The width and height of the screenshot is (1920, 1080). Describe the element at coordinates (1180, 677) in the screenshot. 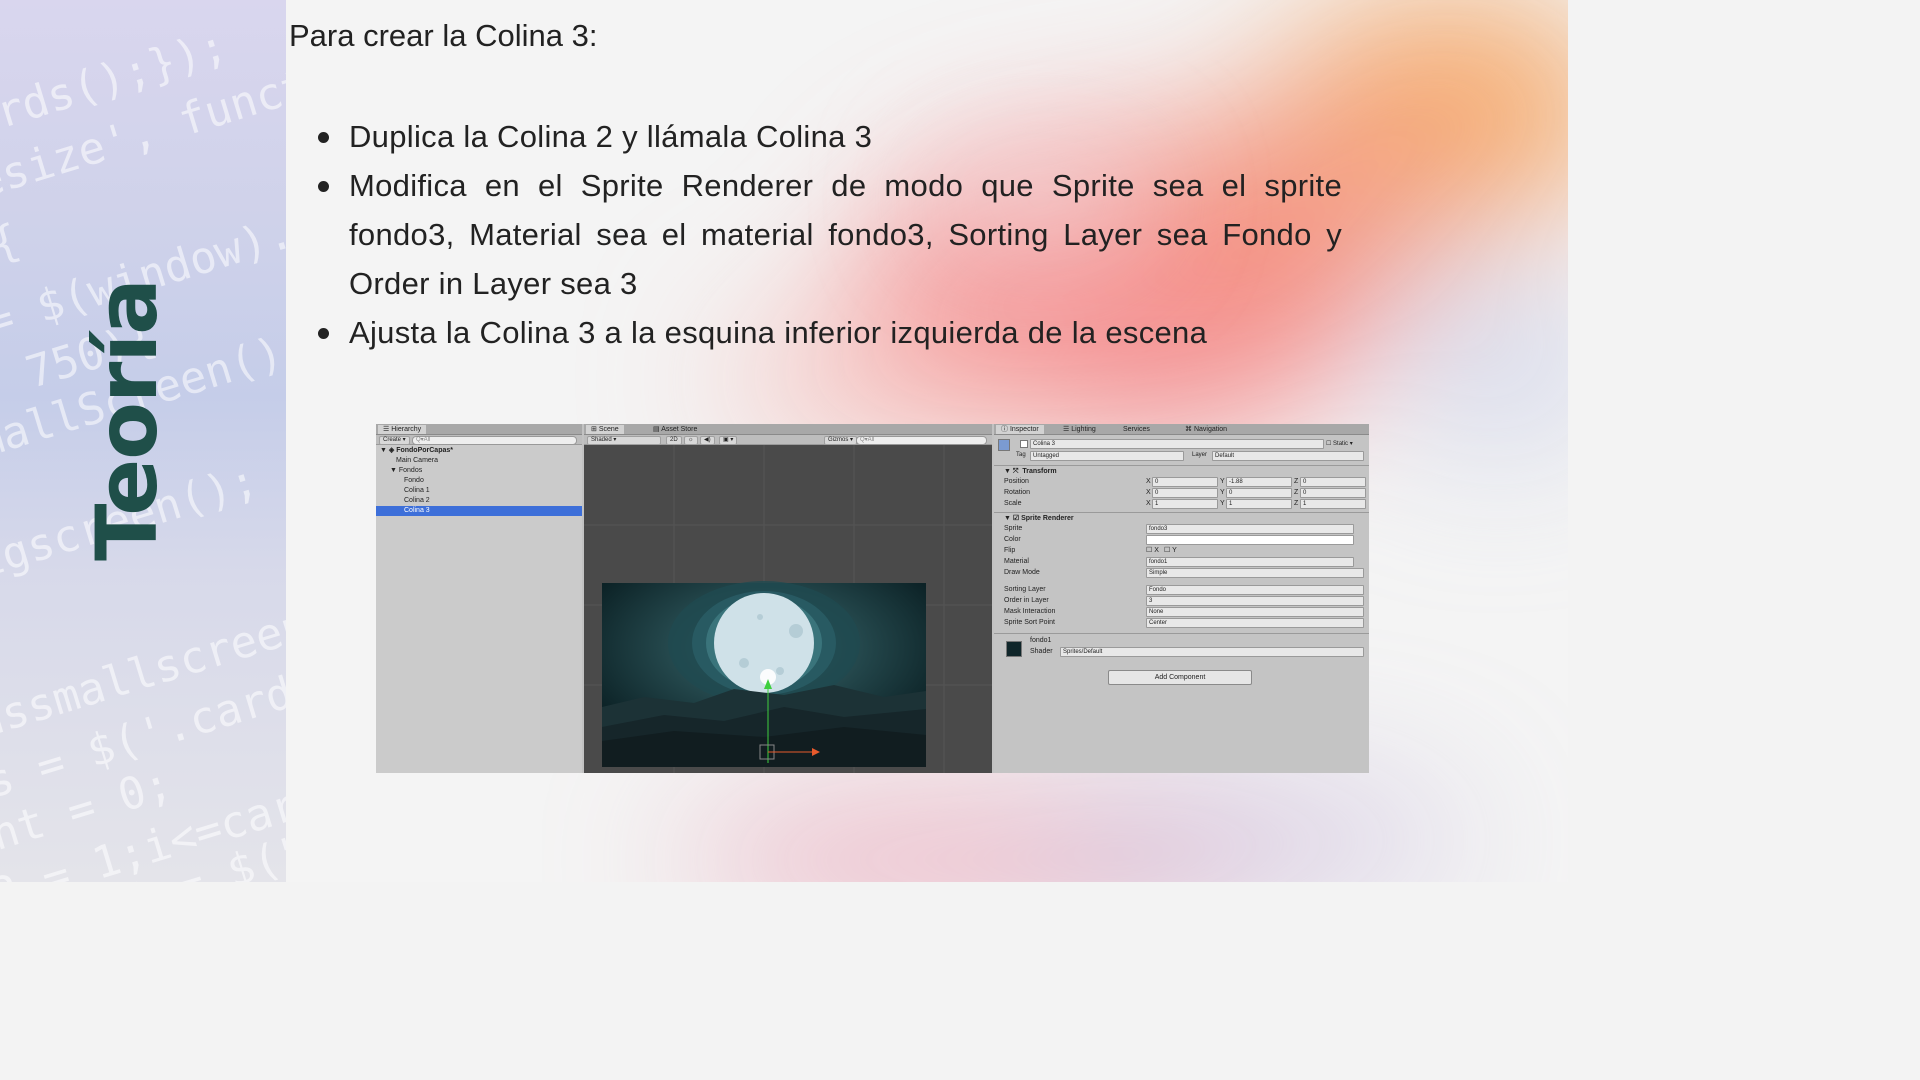

I see `add-component-button: Add Component` at that location.